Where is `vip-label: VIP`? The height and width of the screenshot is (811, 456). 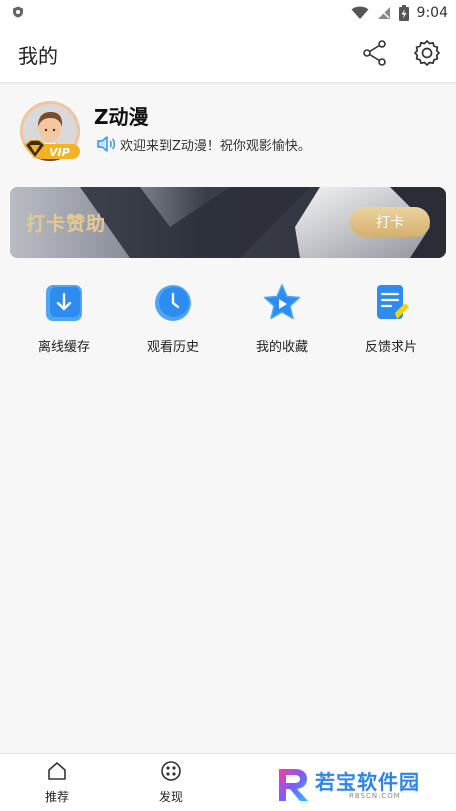
vip-label: VIP is located at coordinates (59, 152).